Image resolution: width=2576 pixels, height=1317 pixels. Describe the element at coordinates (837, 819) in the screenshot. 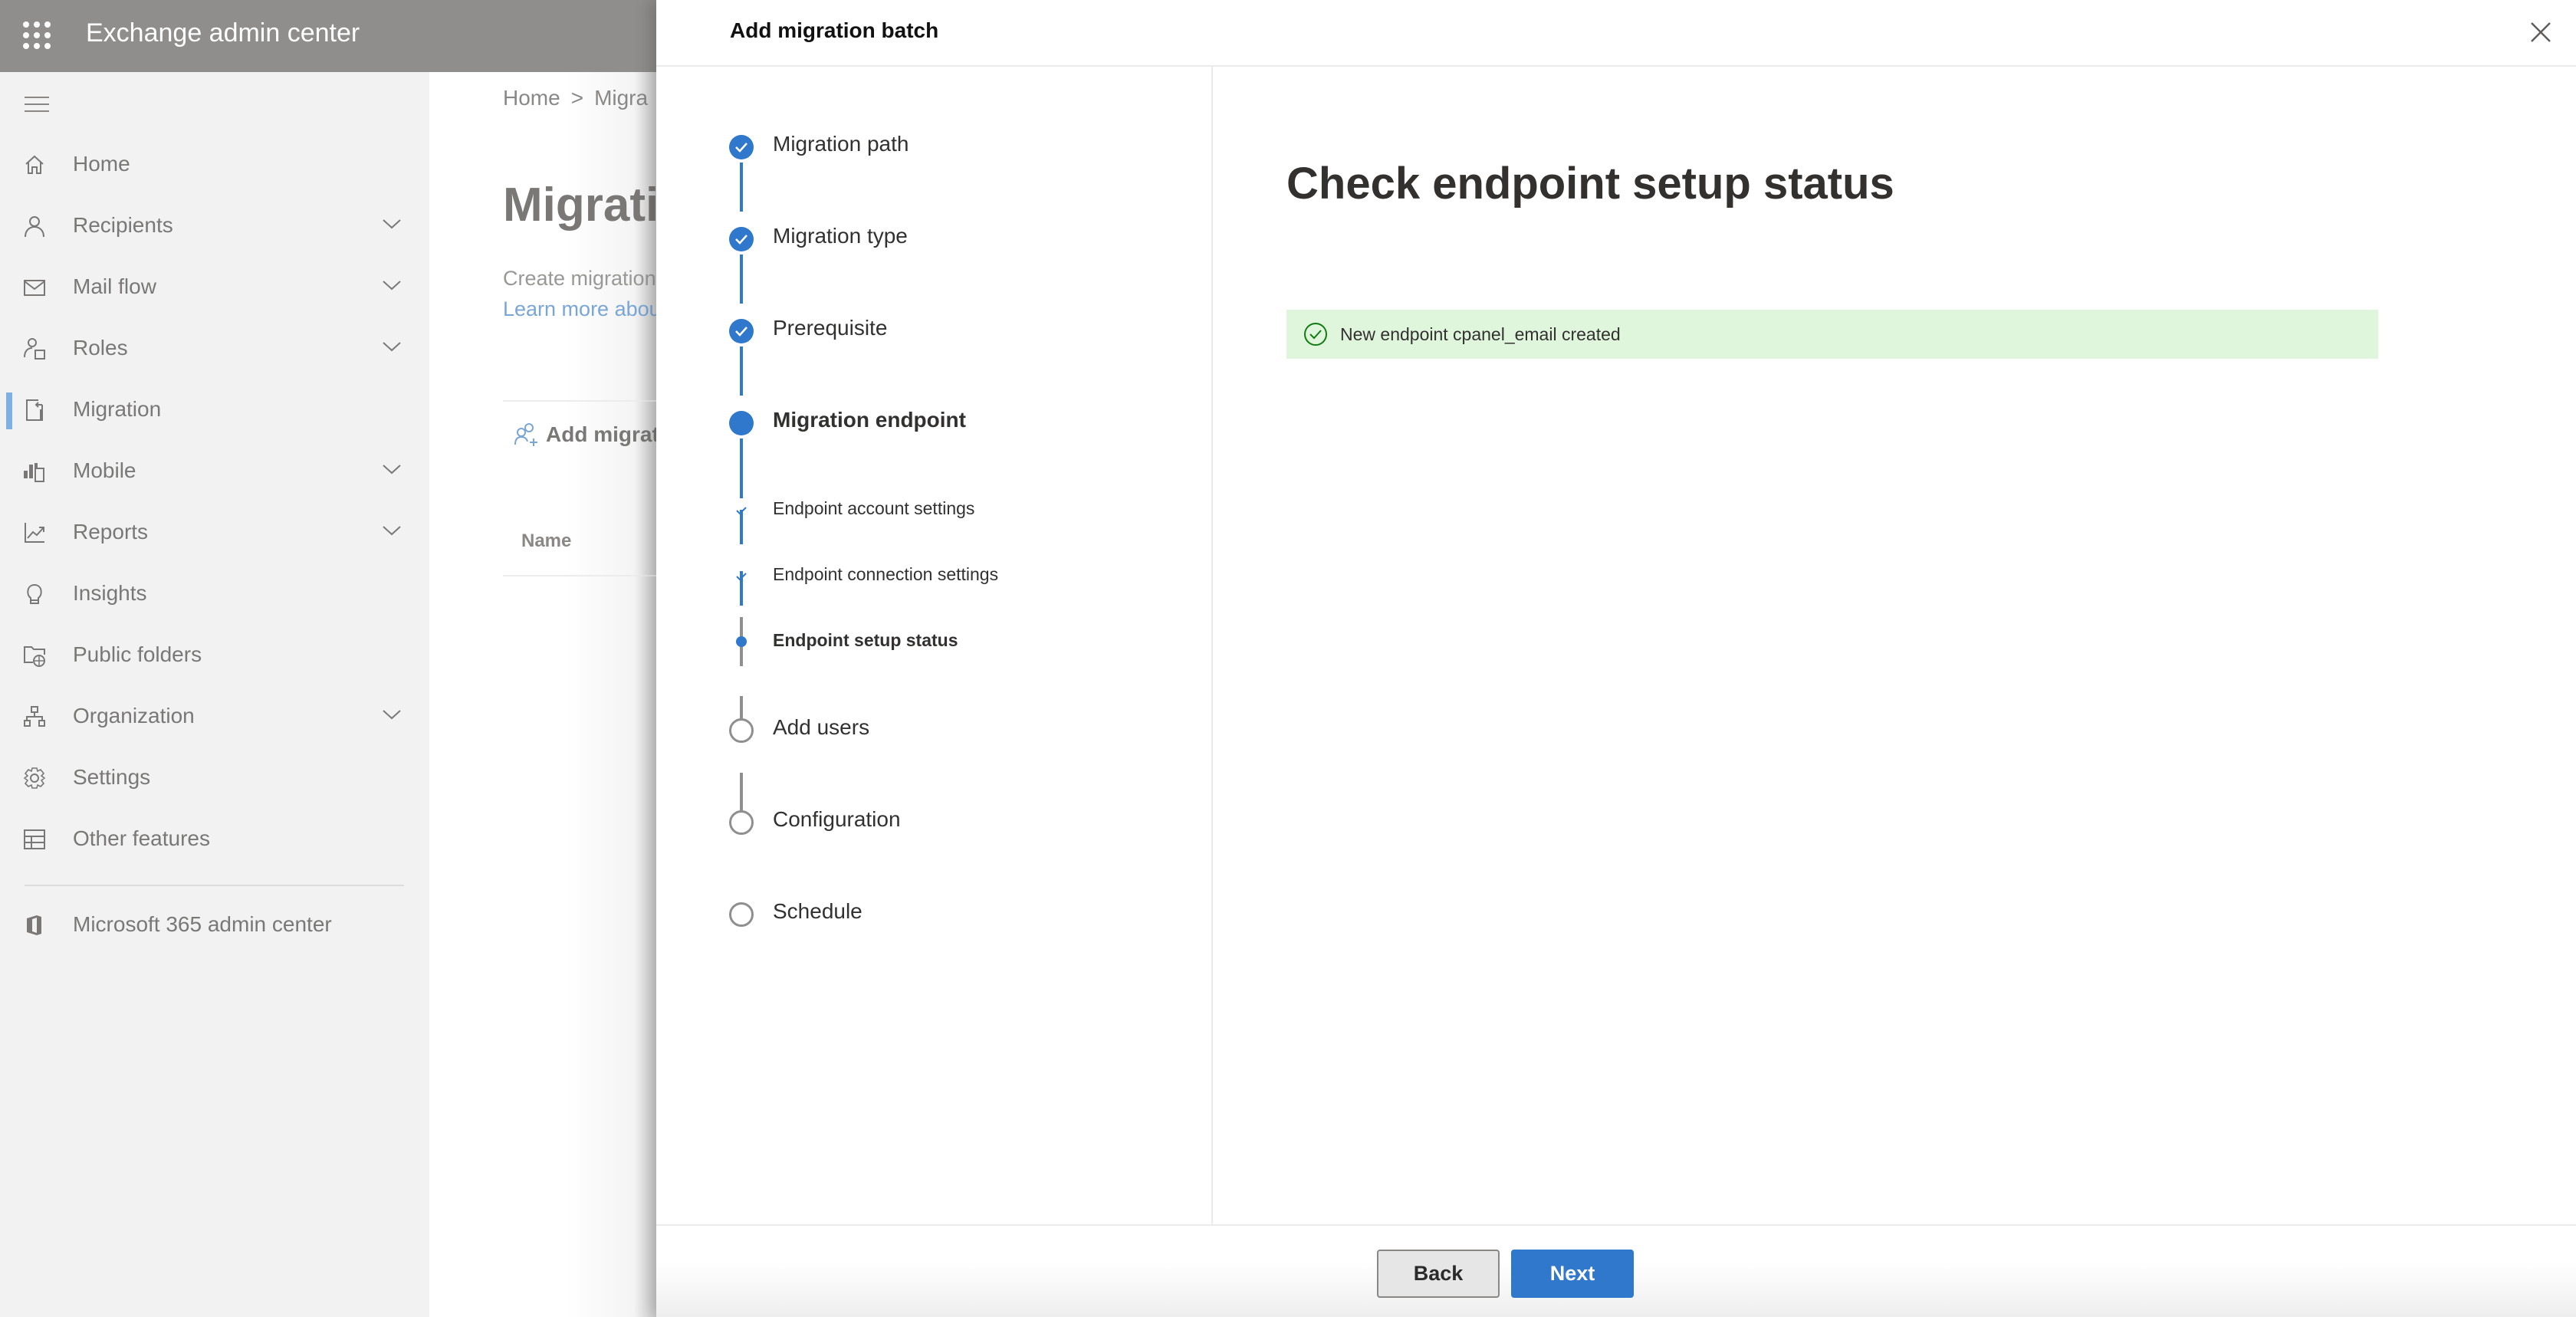

I see `step-label: Configuration` at that location.